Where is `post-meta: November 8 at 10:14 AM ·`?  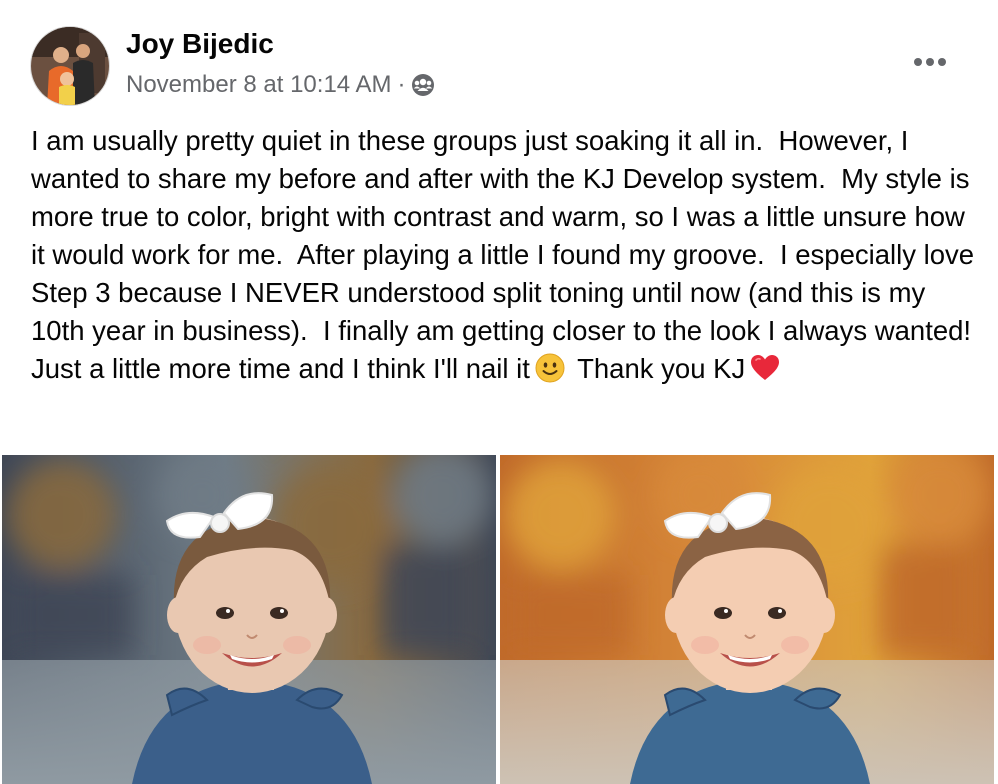 post-meta: November 8 at 10:14 AM · is located at coordinates (280, 85).